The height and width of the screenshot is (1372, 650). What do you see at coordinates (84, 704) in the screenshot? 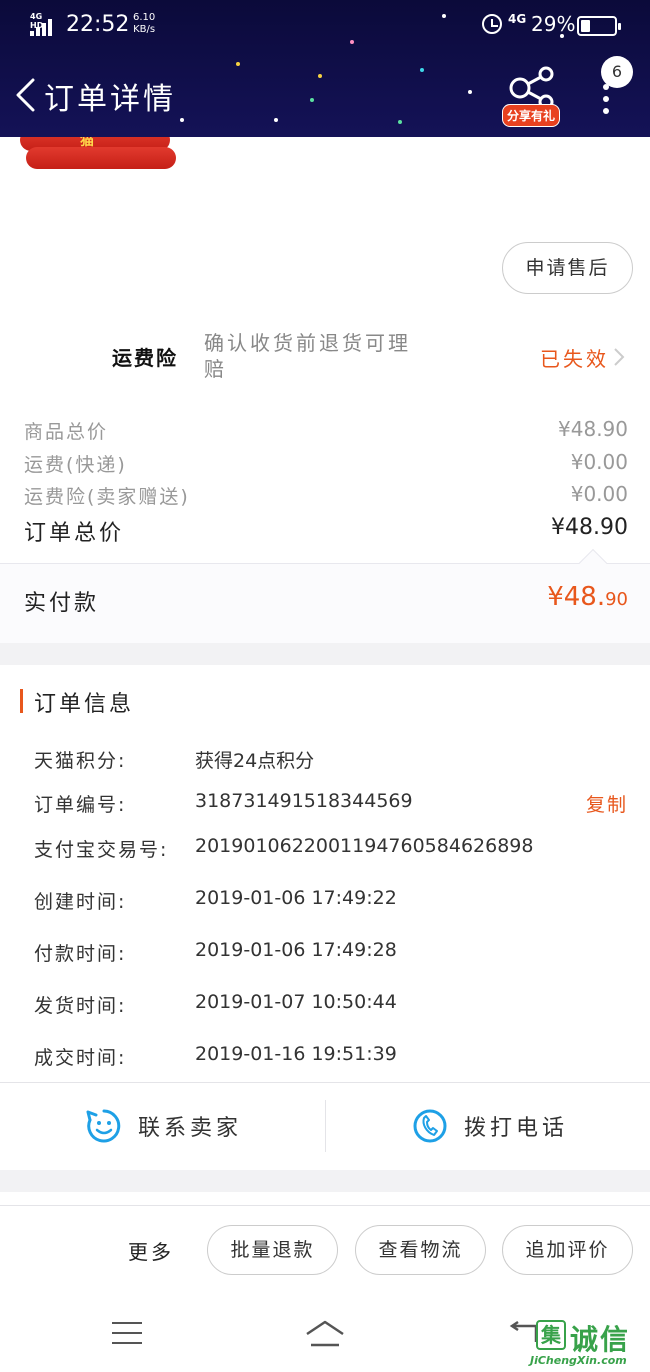
I see `order-info-title: 订单信息` at bounding box center [84, 704].